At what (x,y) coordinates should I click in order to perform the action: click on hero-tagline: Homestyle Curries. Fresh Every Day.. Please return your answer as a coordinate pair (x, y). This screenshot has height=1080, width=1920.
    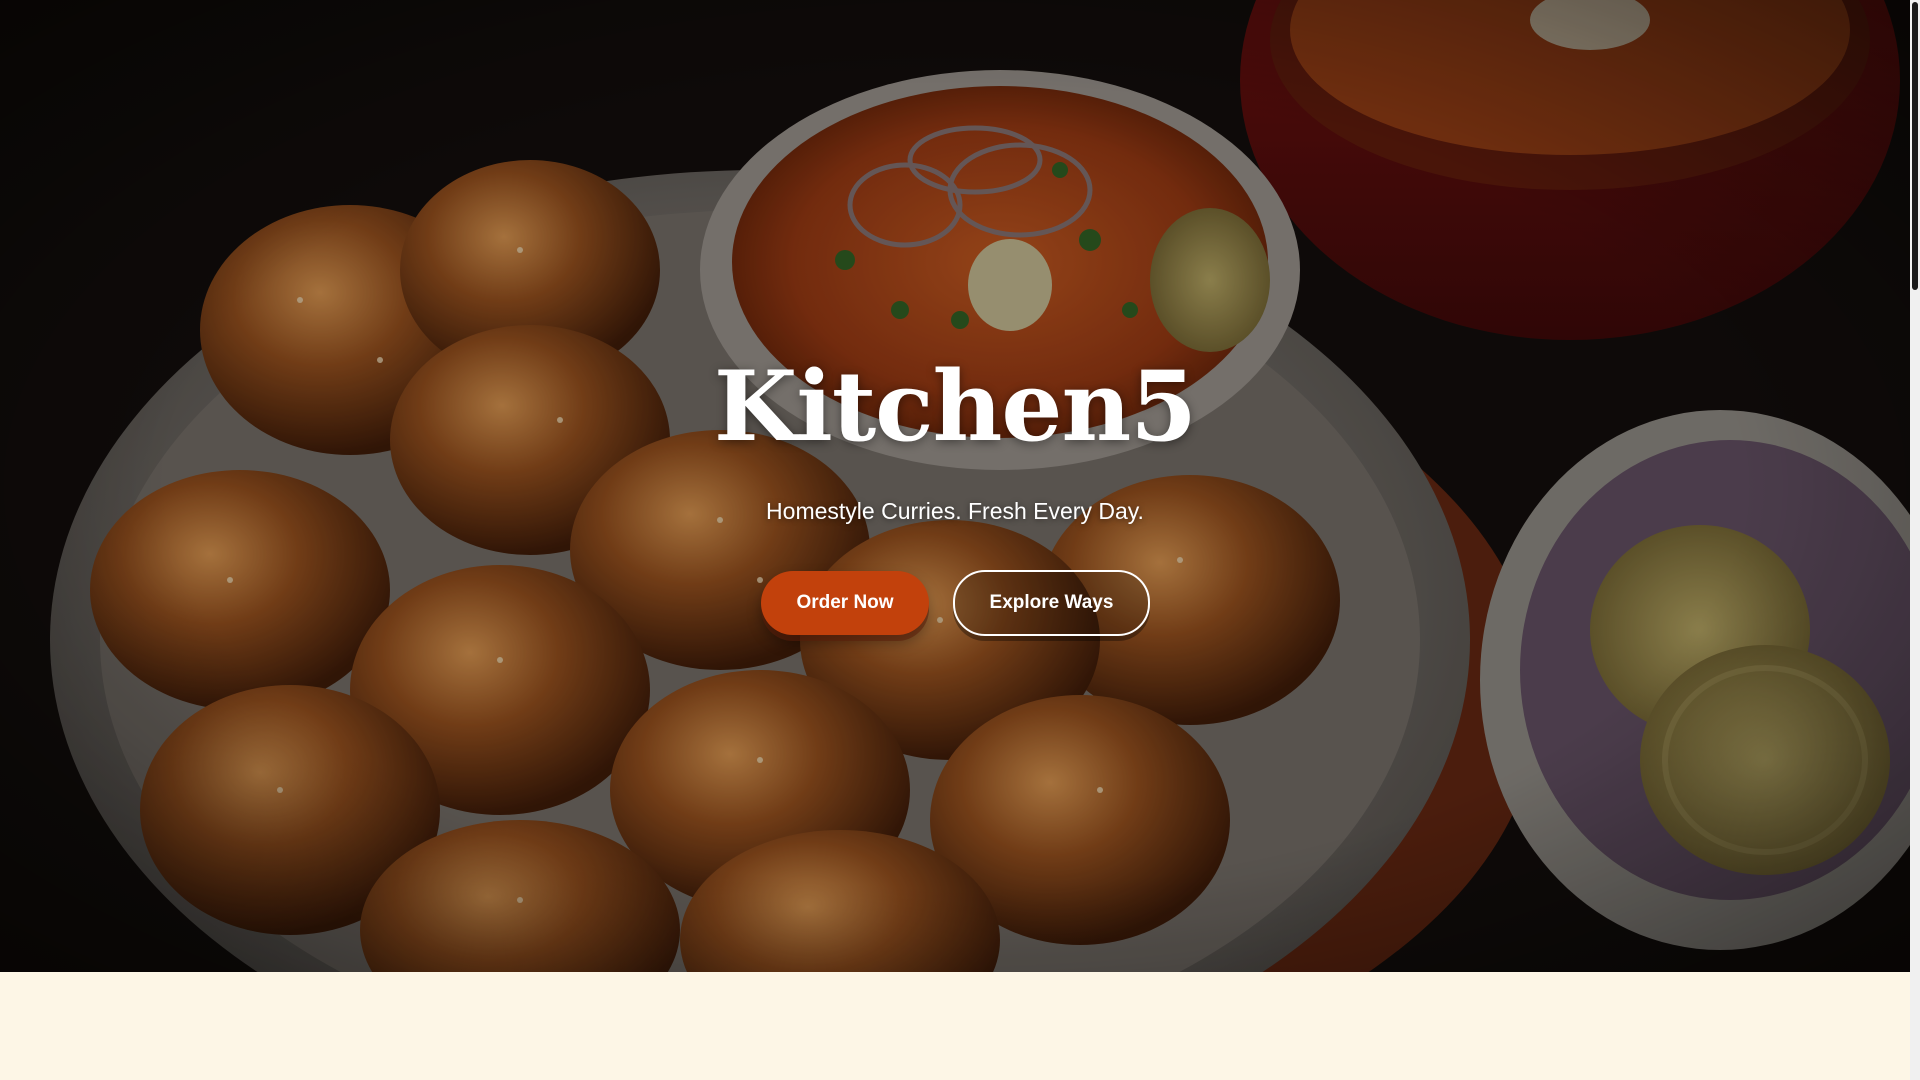
    Looking at the image, I should click on (955, 511).